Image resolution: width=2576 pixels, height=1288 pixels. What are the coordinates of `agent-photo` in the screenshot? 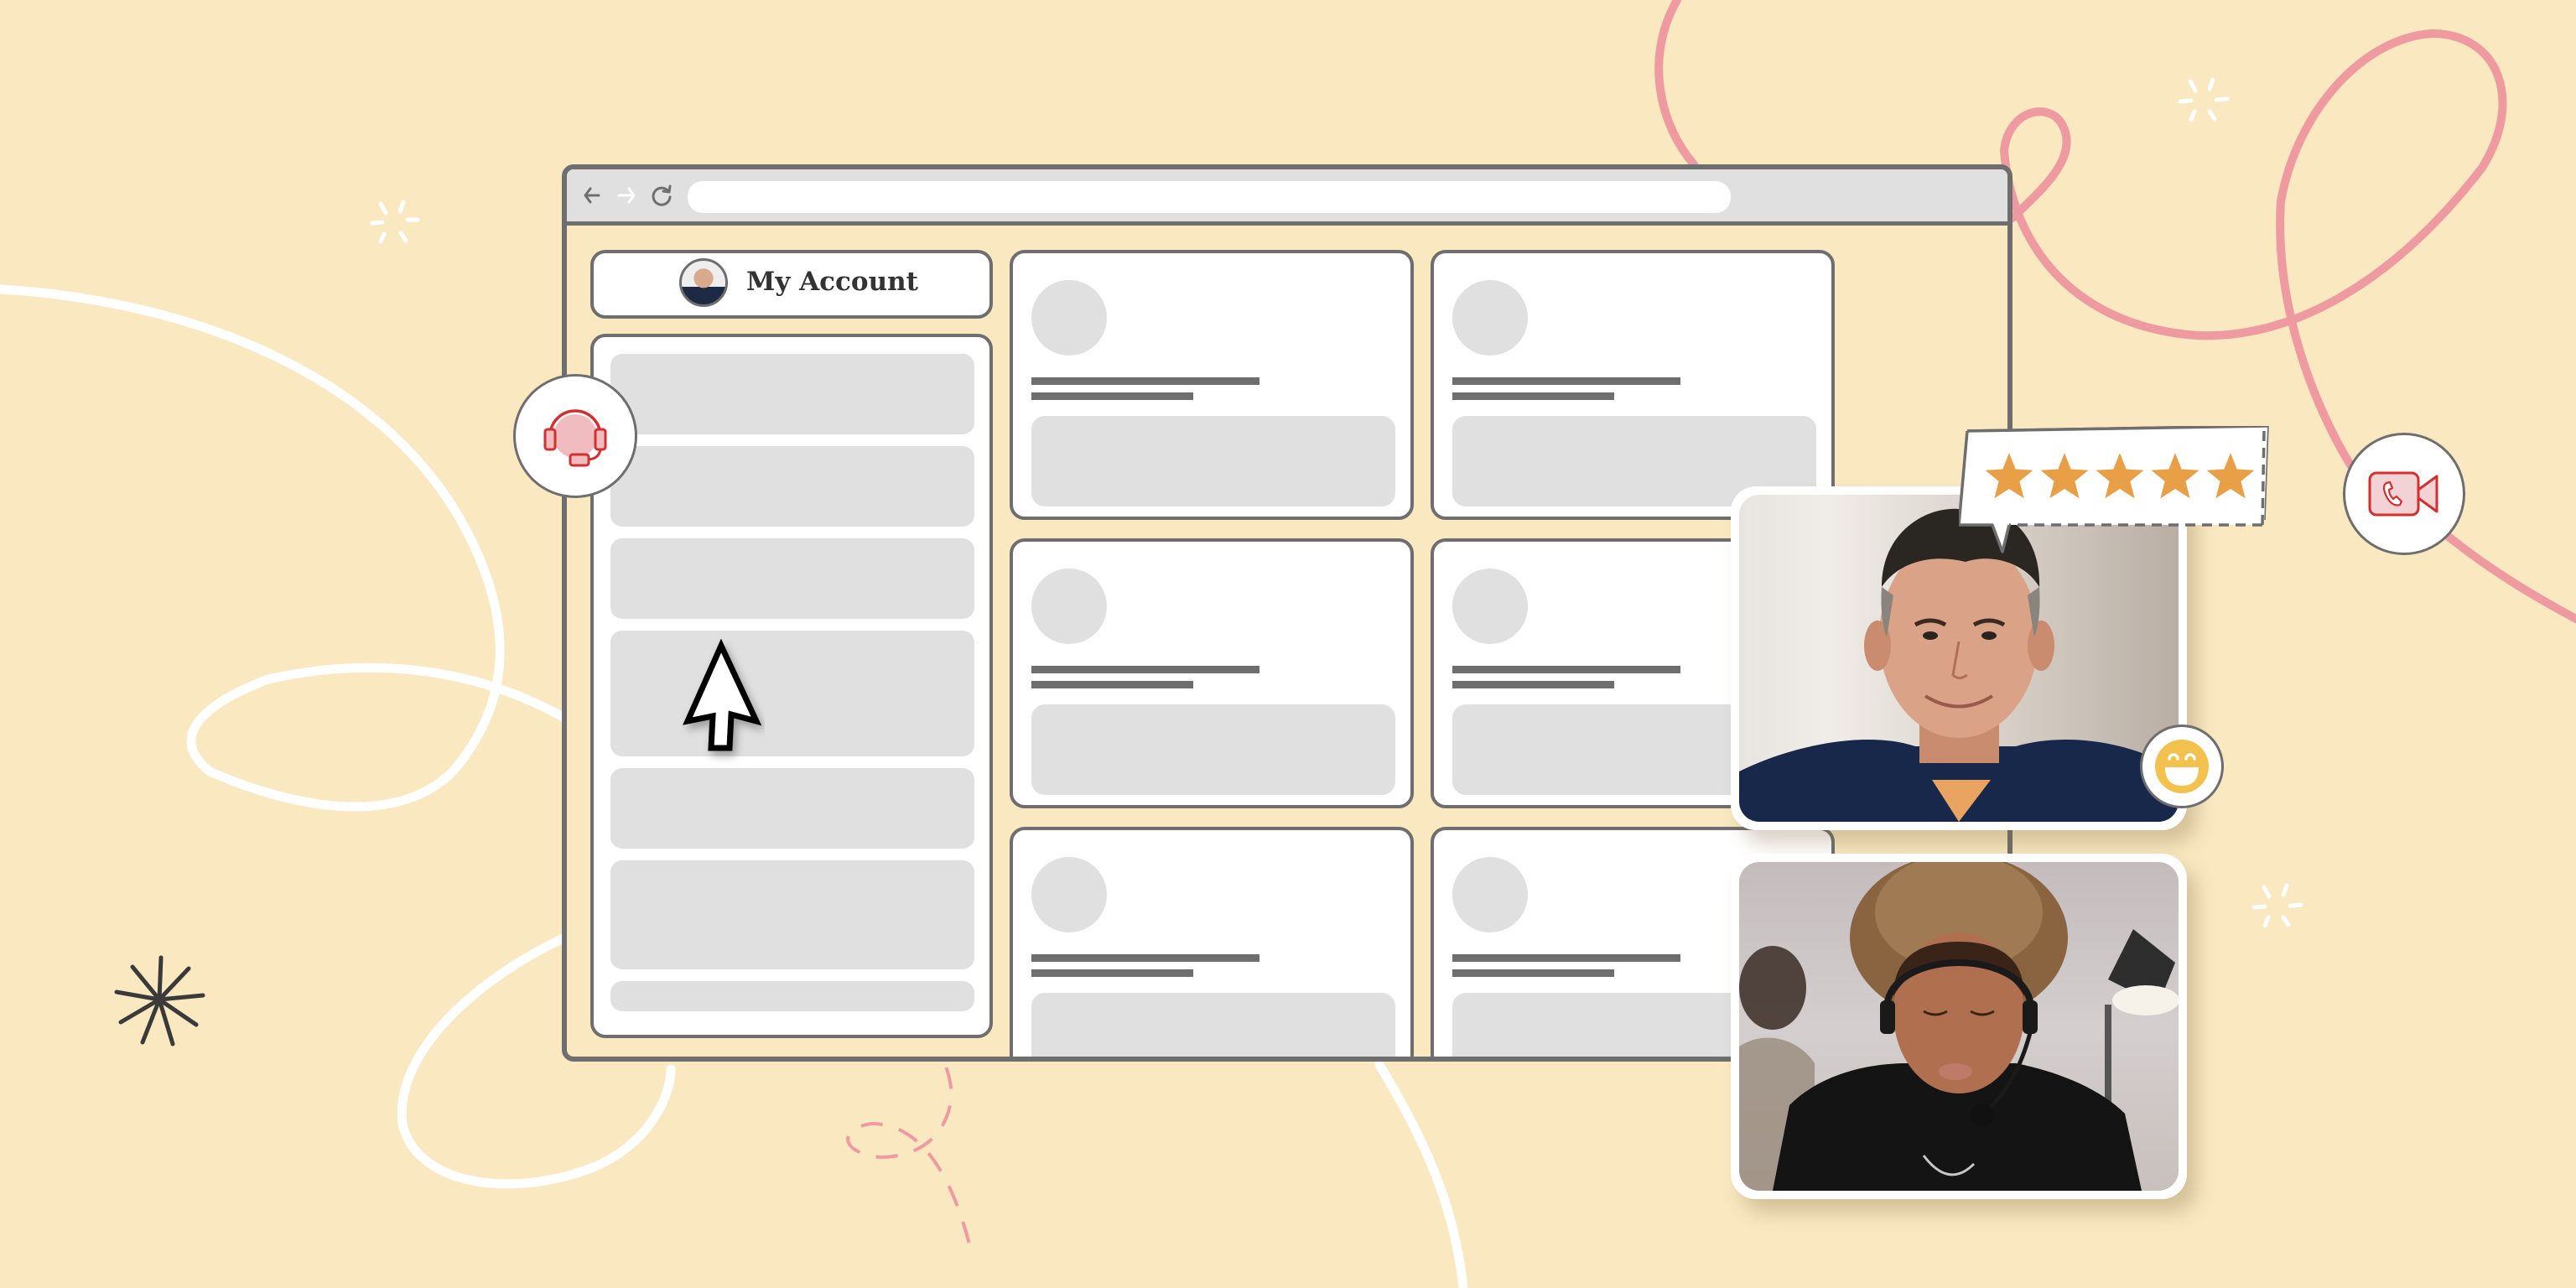 It's located at (1959, 1026).